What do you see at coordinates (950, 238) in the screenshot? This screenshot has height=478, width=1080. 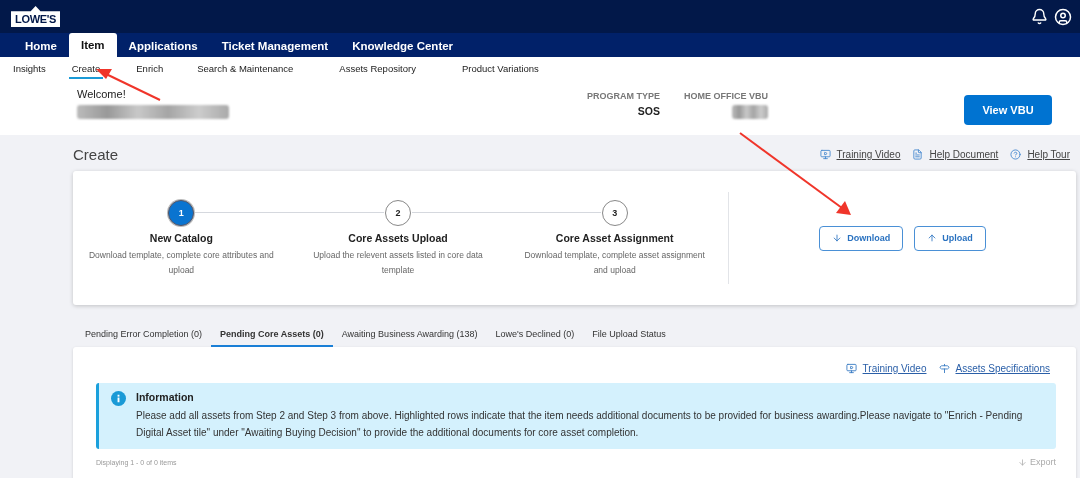 I see `upload-button: Upload` at bounding box center [950, 238].